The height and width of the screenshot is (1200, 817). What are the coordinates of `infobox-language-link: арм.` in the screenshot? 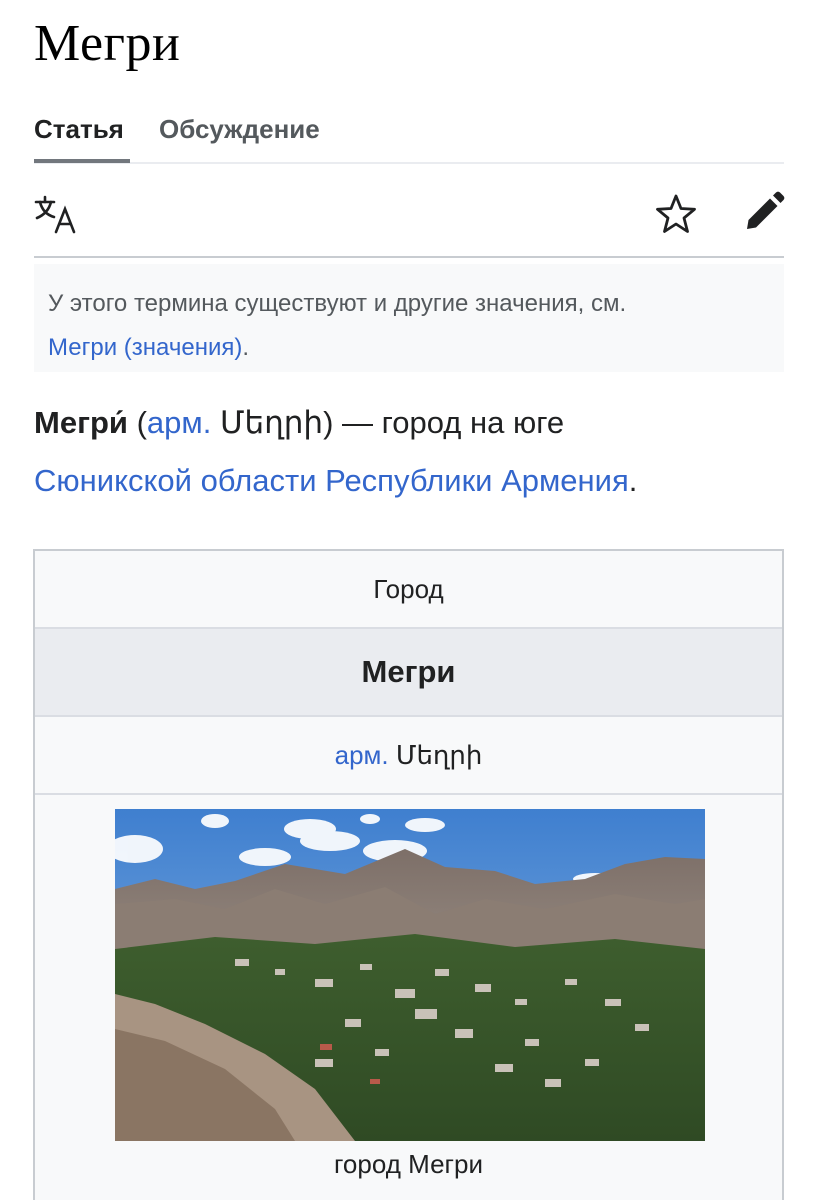 It's located at (362, 755).